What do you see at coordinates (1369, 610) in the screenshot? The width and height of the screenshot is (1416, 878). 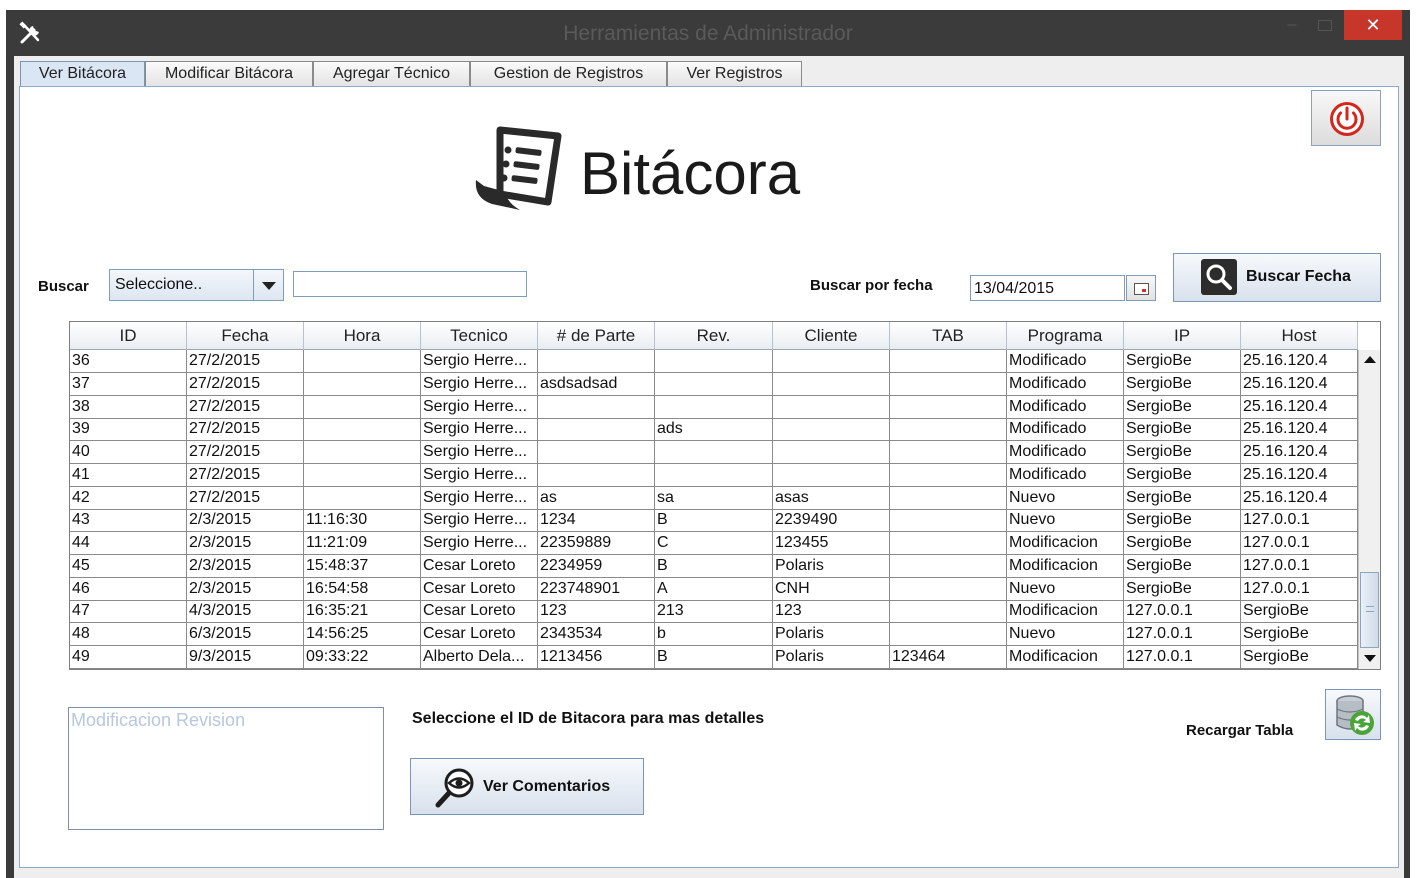 I see `scroll-thumb` at bounding box center [1369, 610].